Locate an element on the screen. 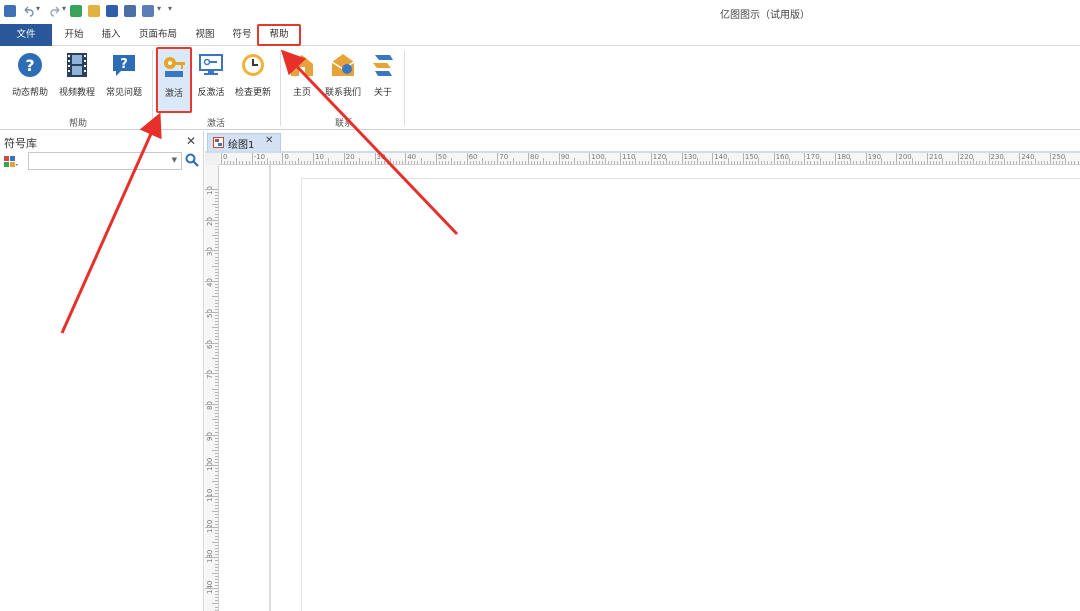 Image resolution: width=1080 pixels, height=611 pixels. about-logo-icon is located at coordinates (383, 65).